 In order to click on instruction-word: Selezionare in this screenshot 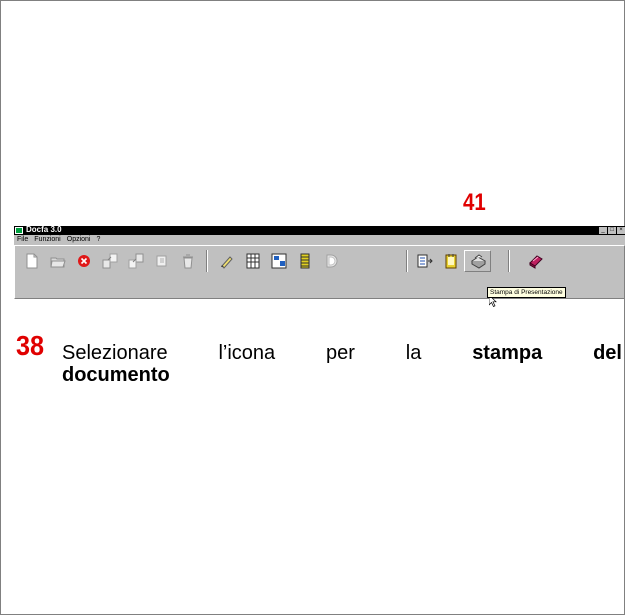, I will do `click(115, 353)`.